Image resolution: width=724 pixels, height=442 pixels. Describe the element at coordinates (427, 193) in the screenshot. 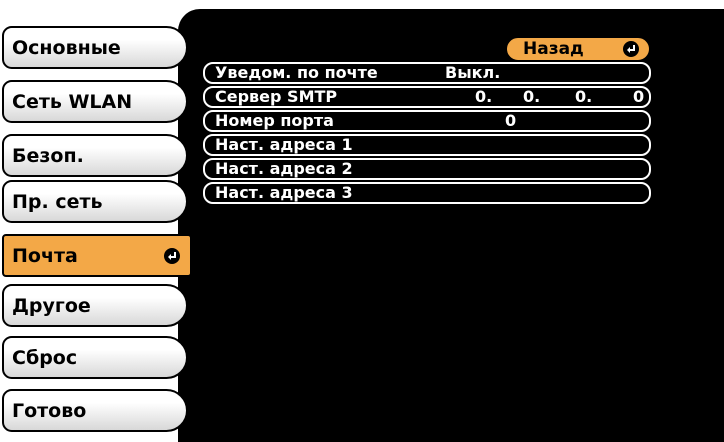

I see `setting-address-3: Наст. адреса 3` at that location.